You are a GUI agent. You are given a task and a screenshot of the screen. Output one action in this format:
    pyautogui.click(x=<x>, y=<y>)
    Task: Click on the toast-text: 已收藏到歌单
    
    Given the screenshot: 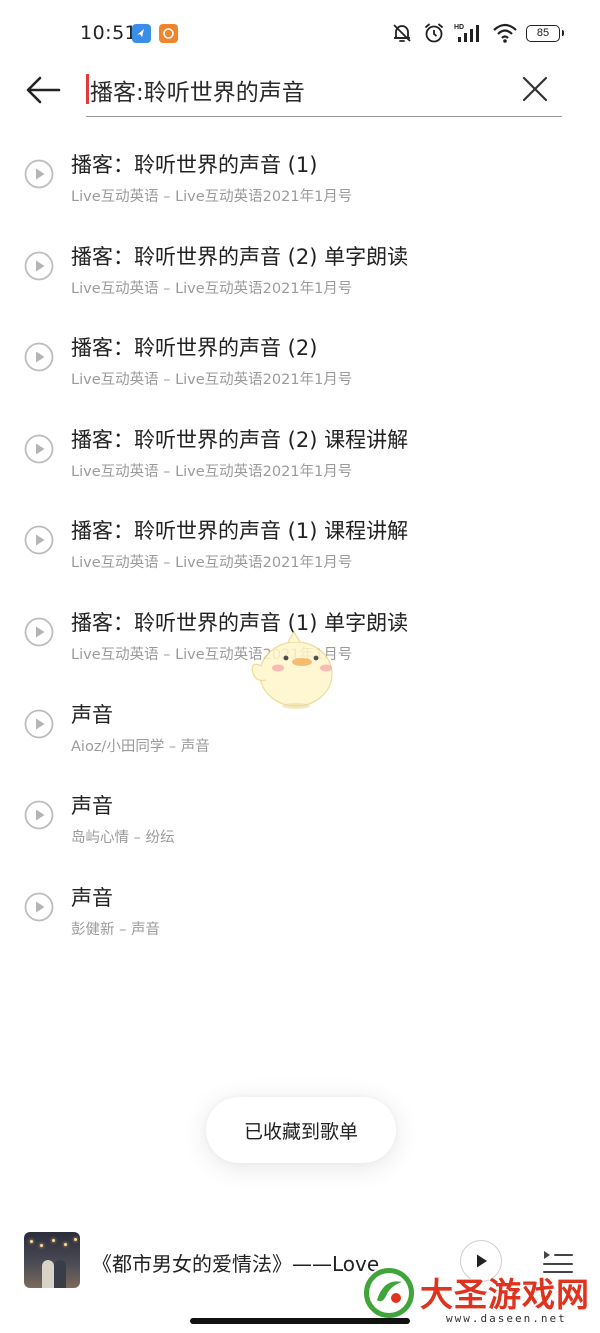 What is the action you would take?
    pyautogui.click(x=300, y=1131)
    